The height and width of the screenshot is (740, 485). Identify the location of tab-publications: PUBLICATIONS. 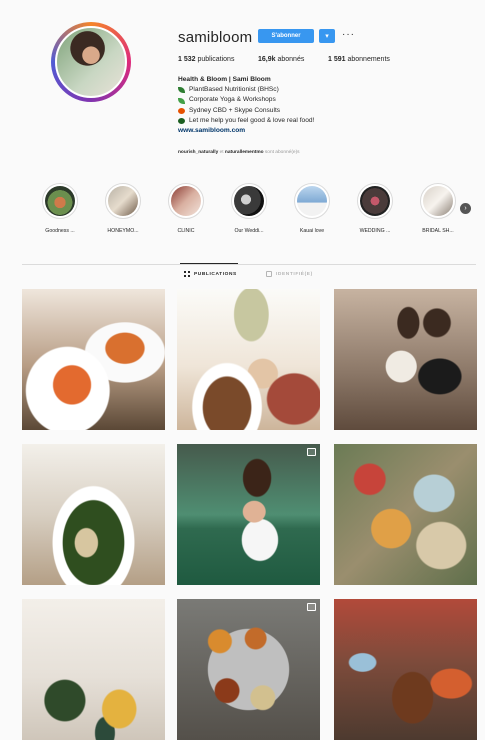
(210, 274).